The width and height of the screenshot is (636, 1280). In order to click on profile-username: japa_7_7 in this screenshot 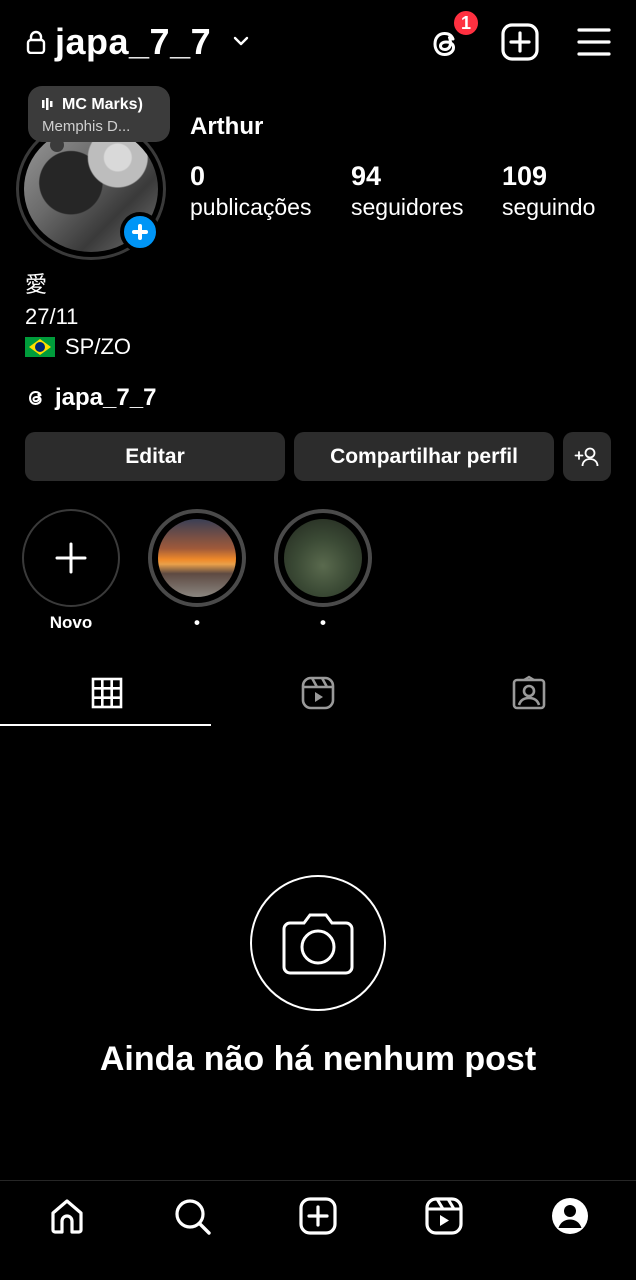, I will do `click(133, 42)`.